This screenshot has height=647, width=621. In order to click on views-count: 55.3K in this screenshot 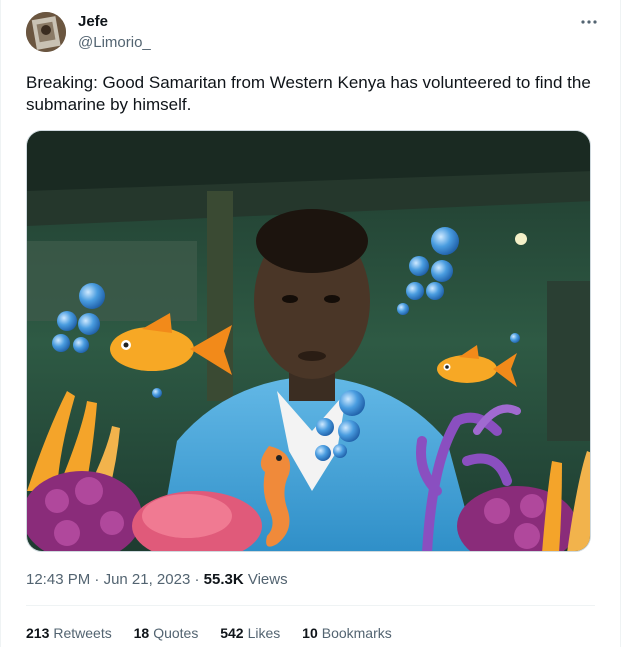, I will do `click(223, 579)`.